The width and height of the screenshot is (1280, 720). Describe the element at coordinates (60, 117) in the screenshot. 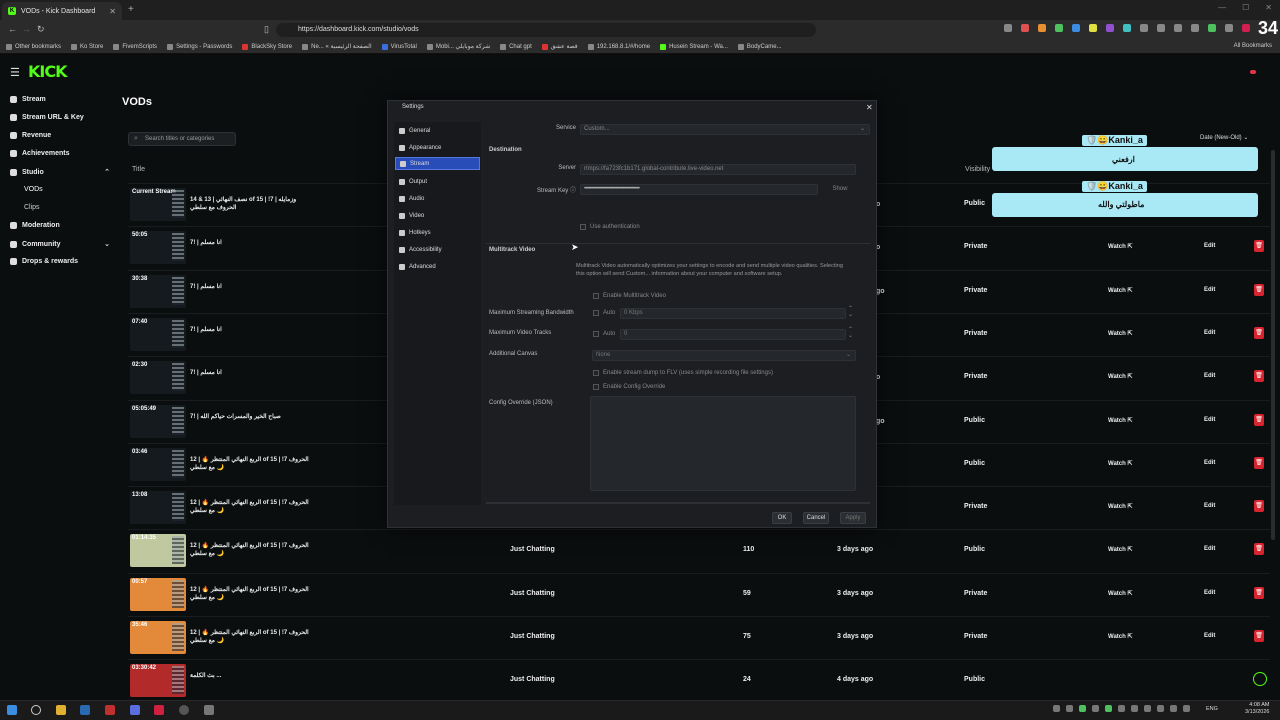

I see `sidebar-item-stream-url-key: Stream URL & Key` at that location.